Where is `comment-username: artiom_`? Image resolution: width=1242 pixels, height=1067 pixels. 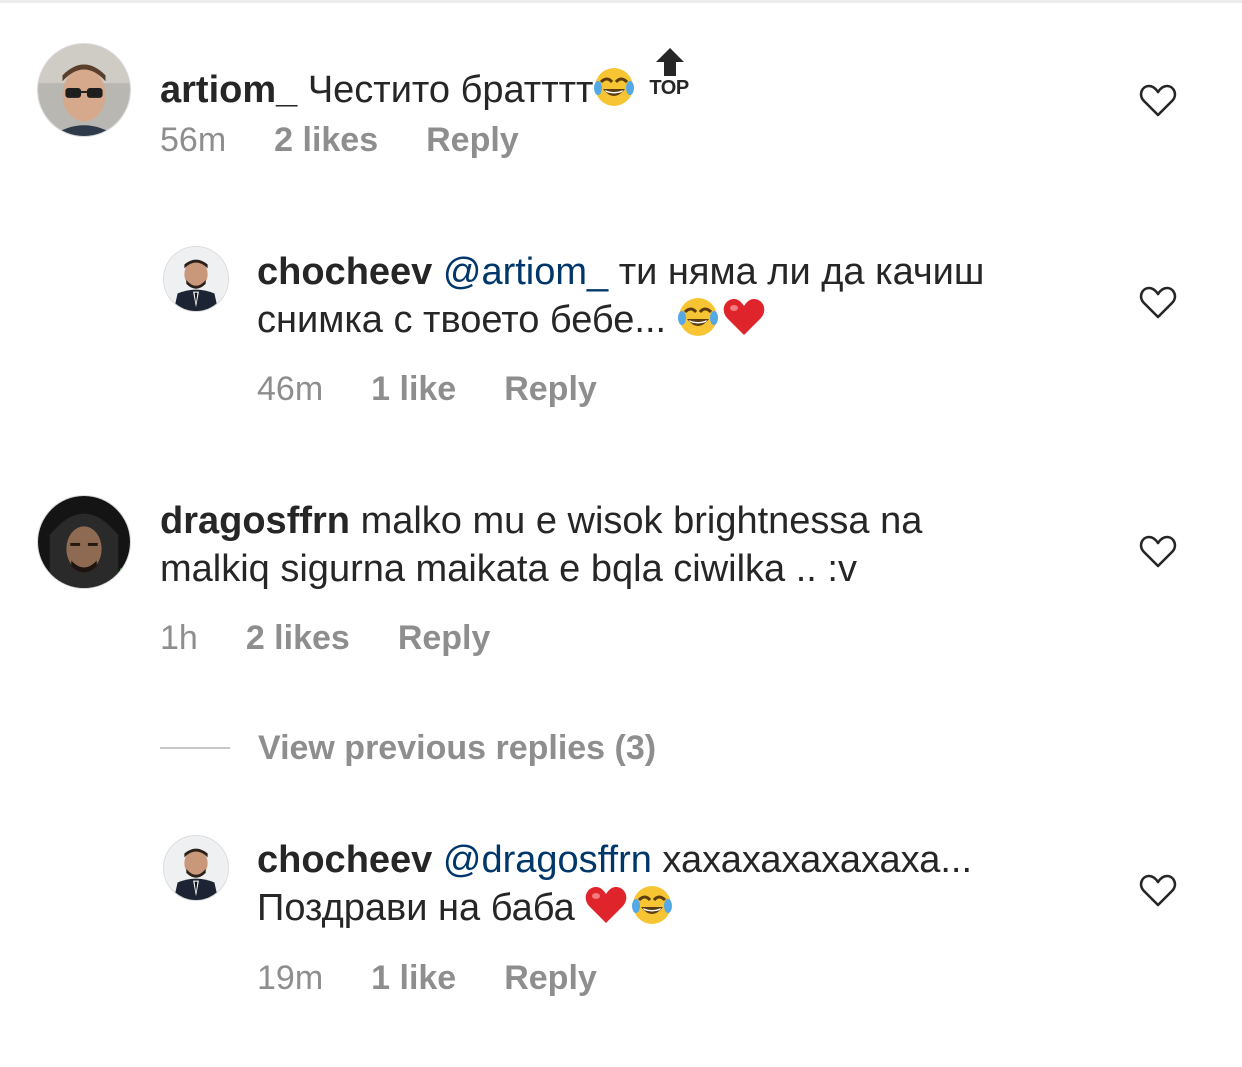 comment-username: artiom_ is located at coordinates (228, 90).